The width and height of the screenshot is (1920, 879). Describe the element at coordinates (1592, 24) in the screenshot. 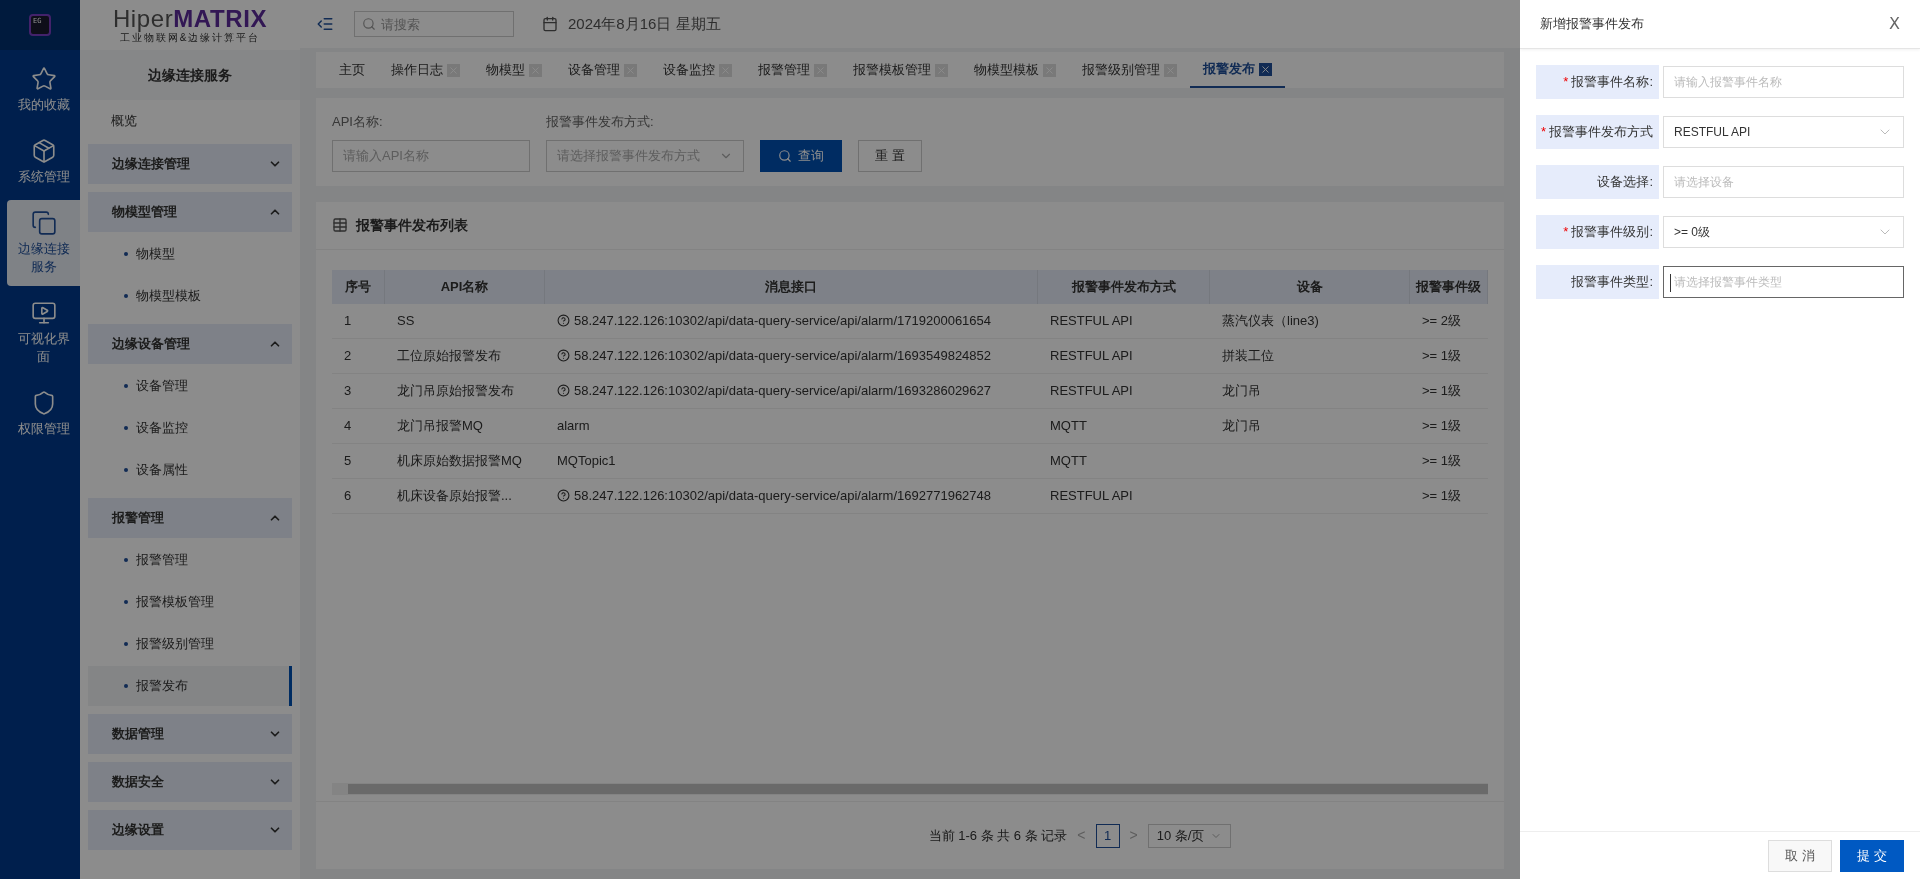

I see `drawer-title: 新增报警事件发布` at that location.